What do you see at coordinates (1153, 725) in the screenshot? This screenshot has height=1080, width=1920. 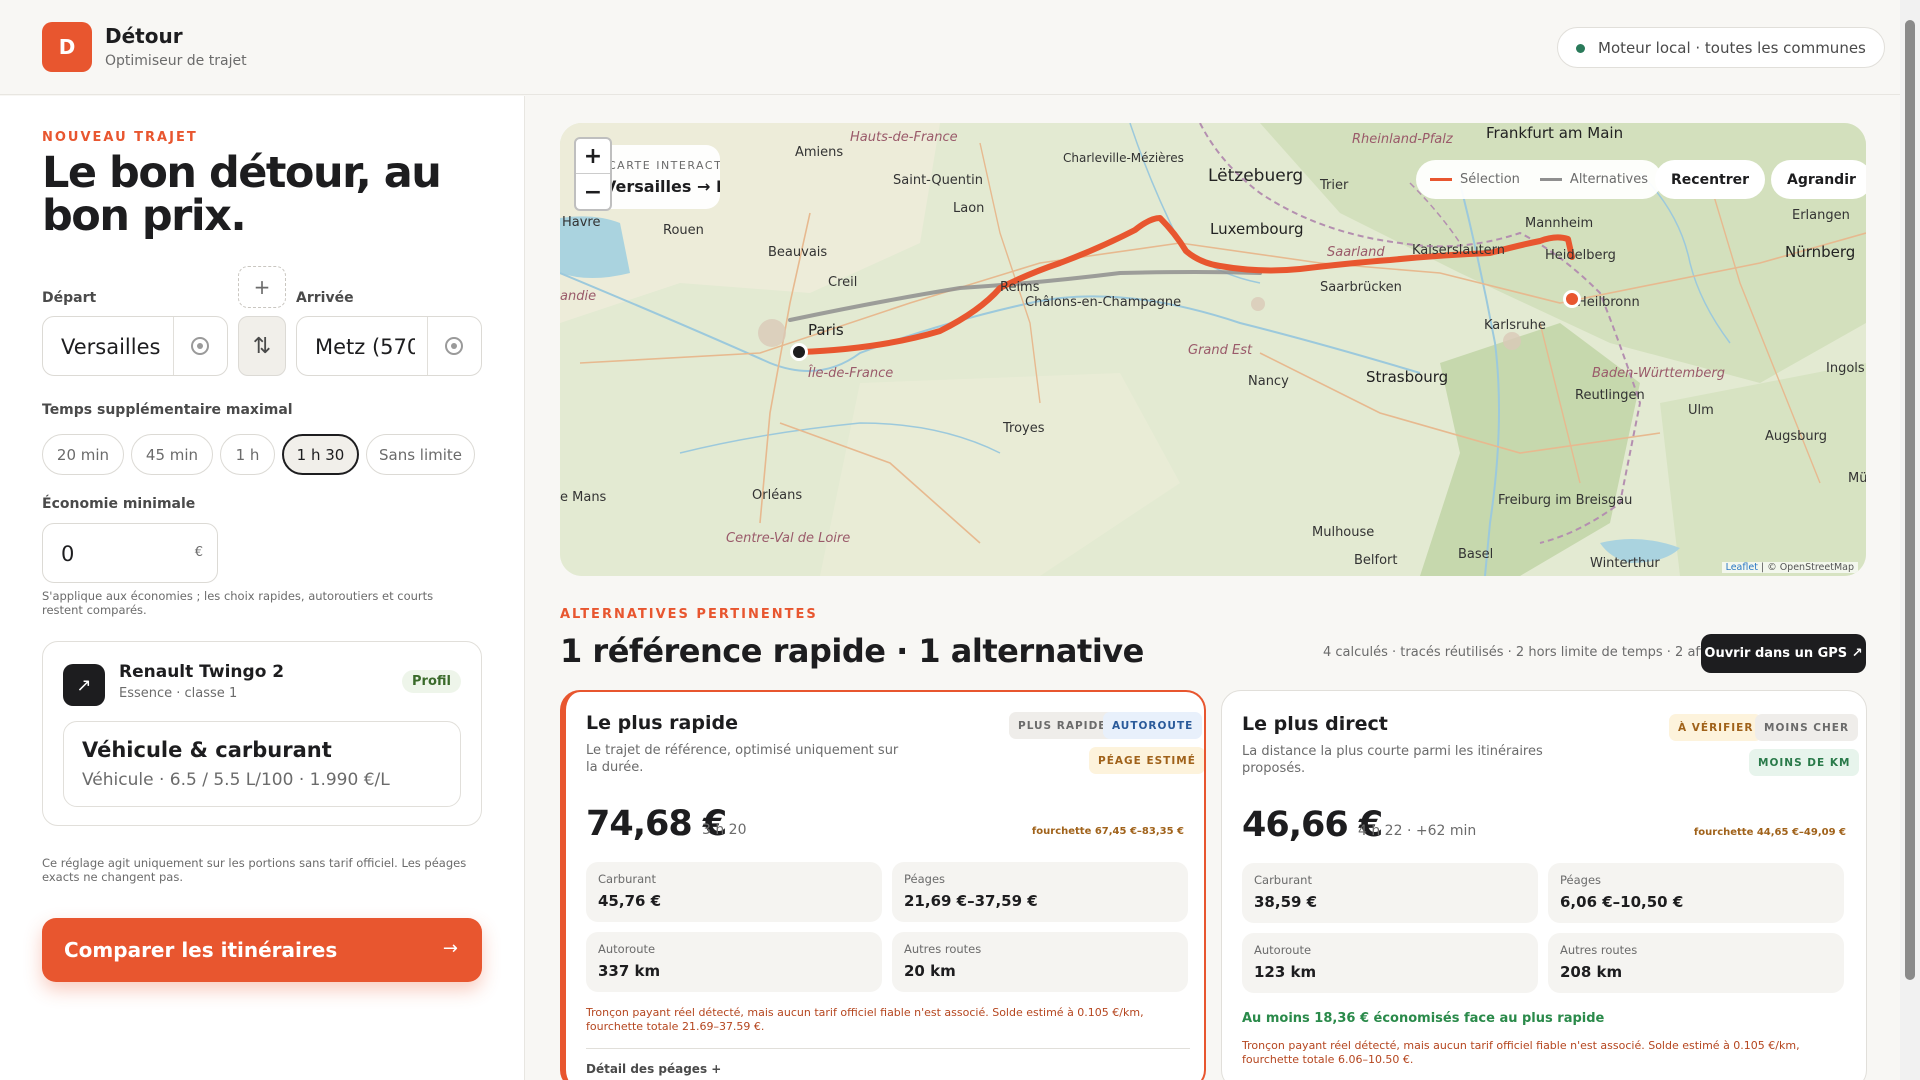 I see `badge-autoroute: AUTOROUTE` at bounding box center [1153, 725].